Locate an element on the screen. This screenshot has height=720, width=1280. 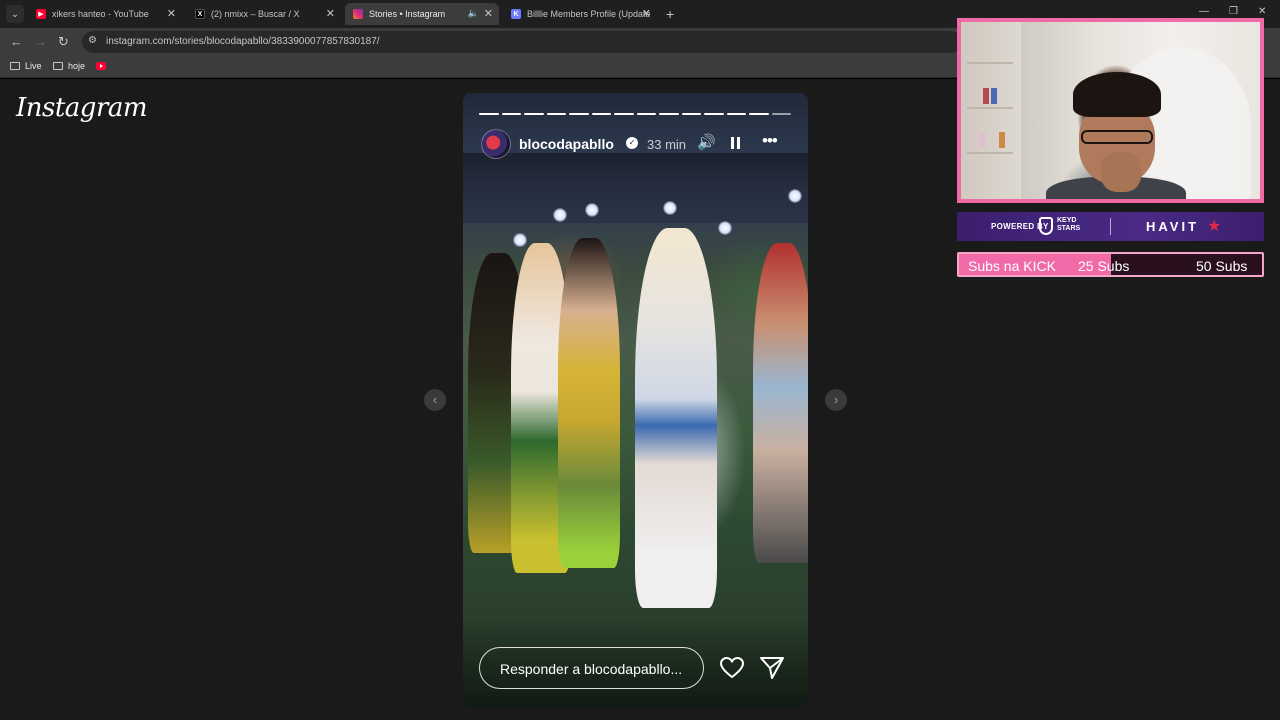
window-close-icon: ✕ is located at coordinates (1262, 11).